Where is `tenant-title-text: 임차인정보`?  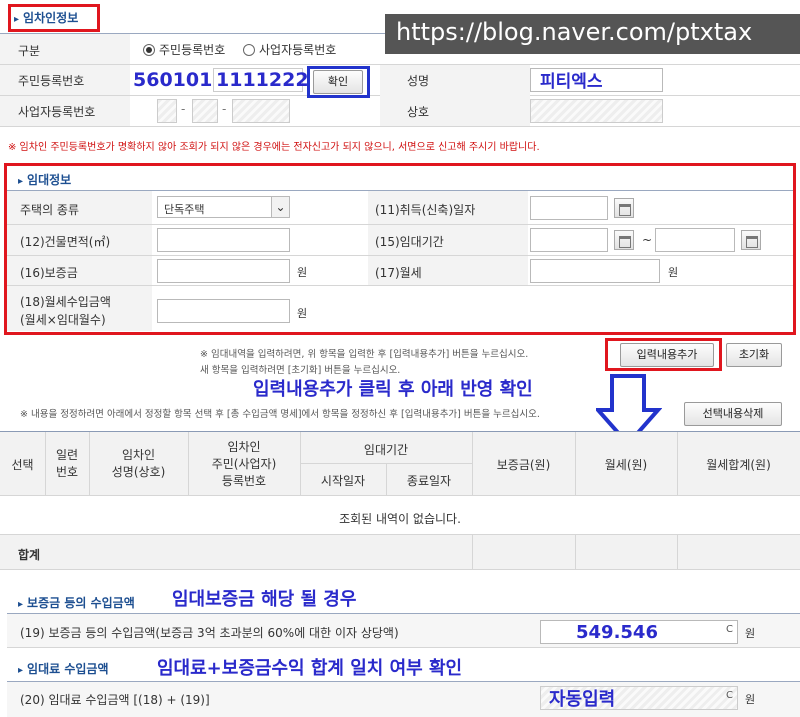
tenant-title-text: 임차인정보 is located at coordinates (51, 18).